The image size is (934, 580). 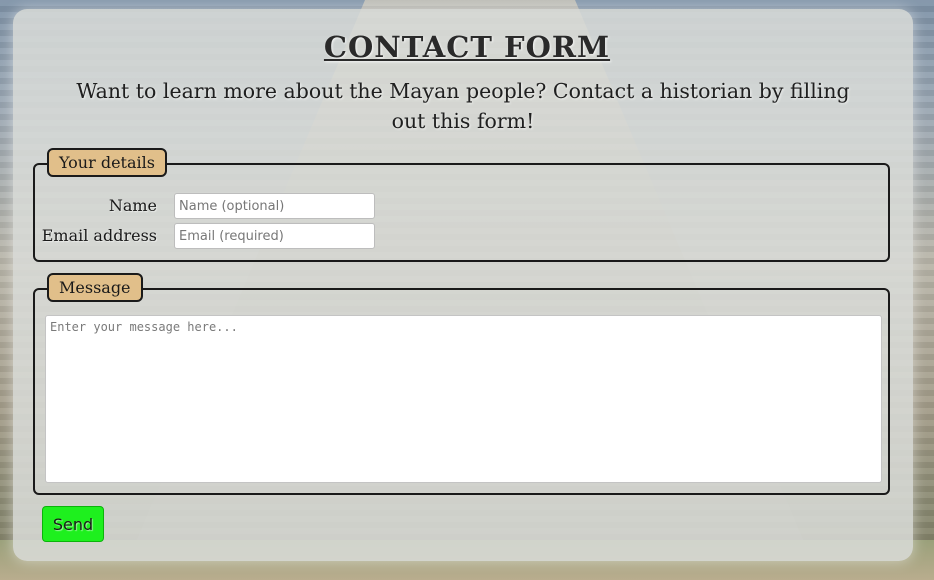 I want to click on name-input, so click(x=274, y=206).